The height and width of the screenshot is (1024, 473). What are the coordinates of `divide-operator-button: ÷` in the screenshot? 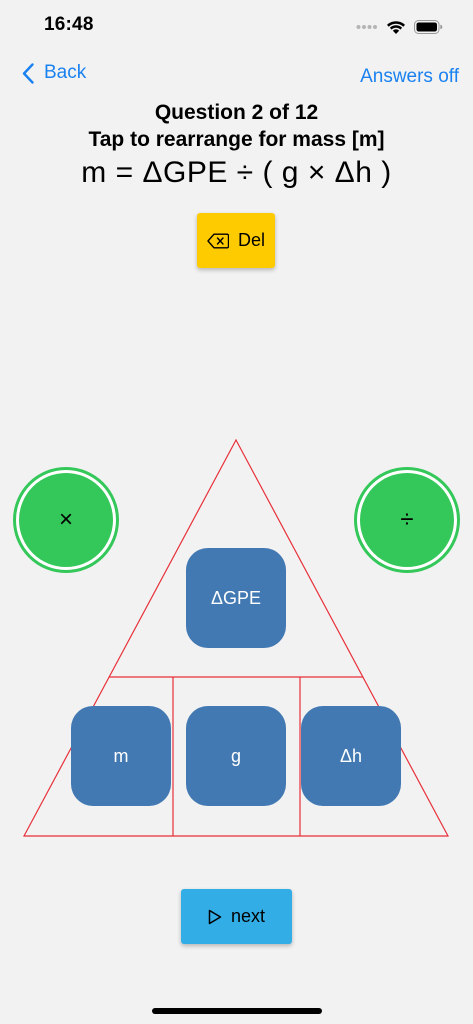 It's located at (407, 520).